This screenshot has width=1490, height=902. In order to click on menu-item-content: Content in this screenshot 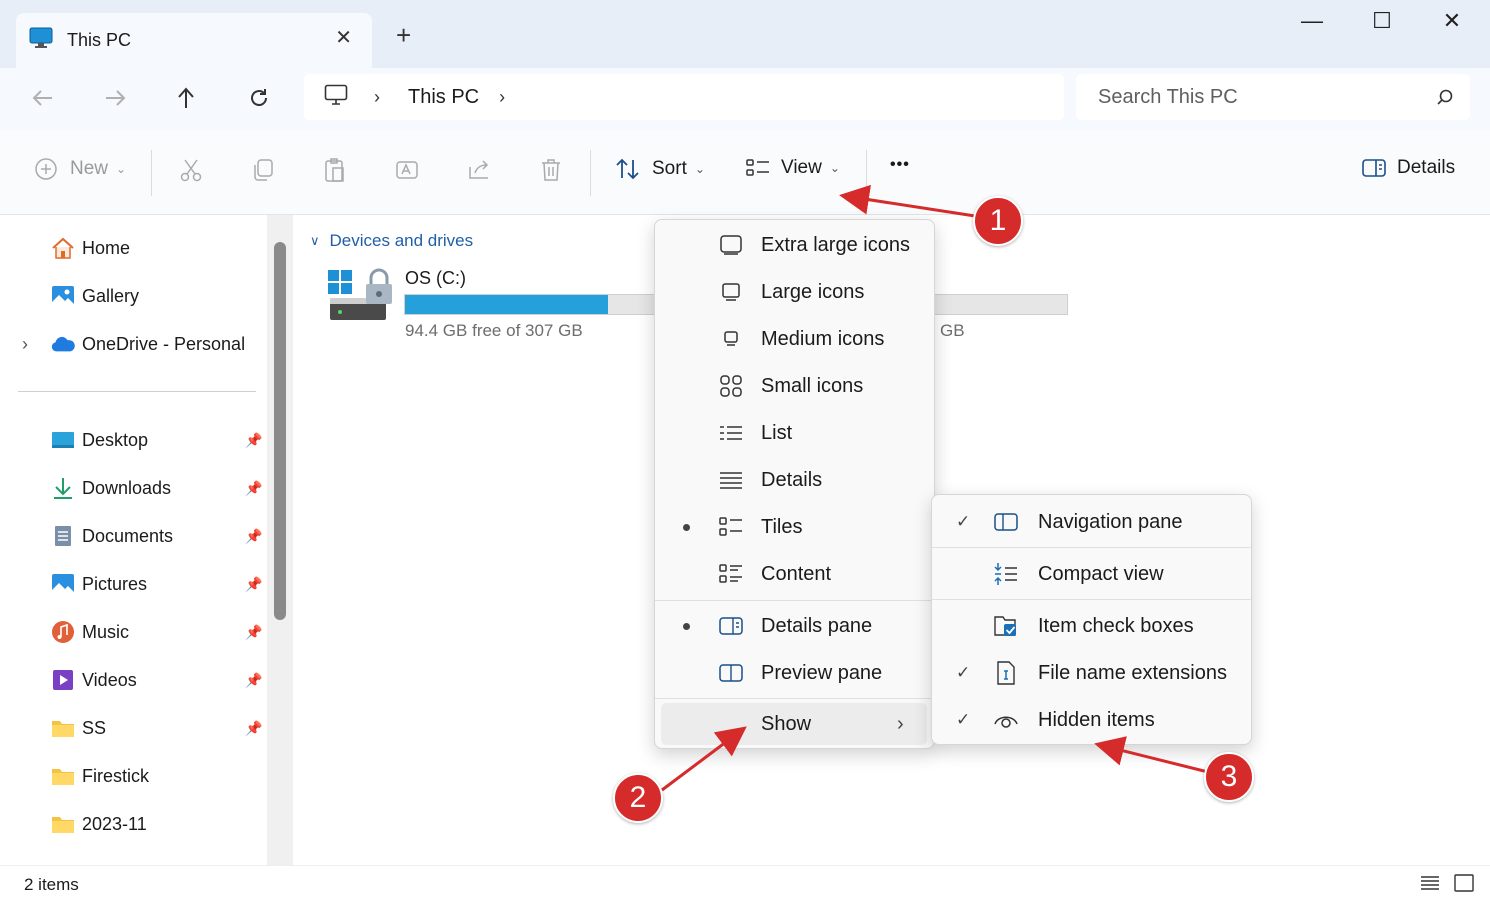, I will do `click(794, 574)`.